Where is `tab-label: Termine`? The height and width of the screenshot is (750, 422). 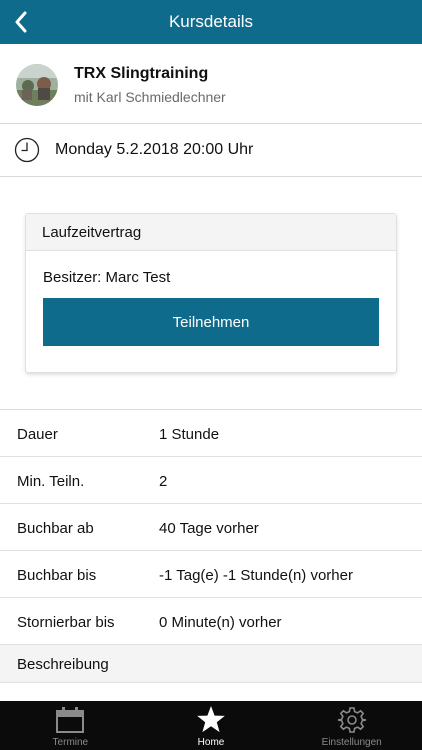 tab-label: Termine is located at coordinates (70, 742).